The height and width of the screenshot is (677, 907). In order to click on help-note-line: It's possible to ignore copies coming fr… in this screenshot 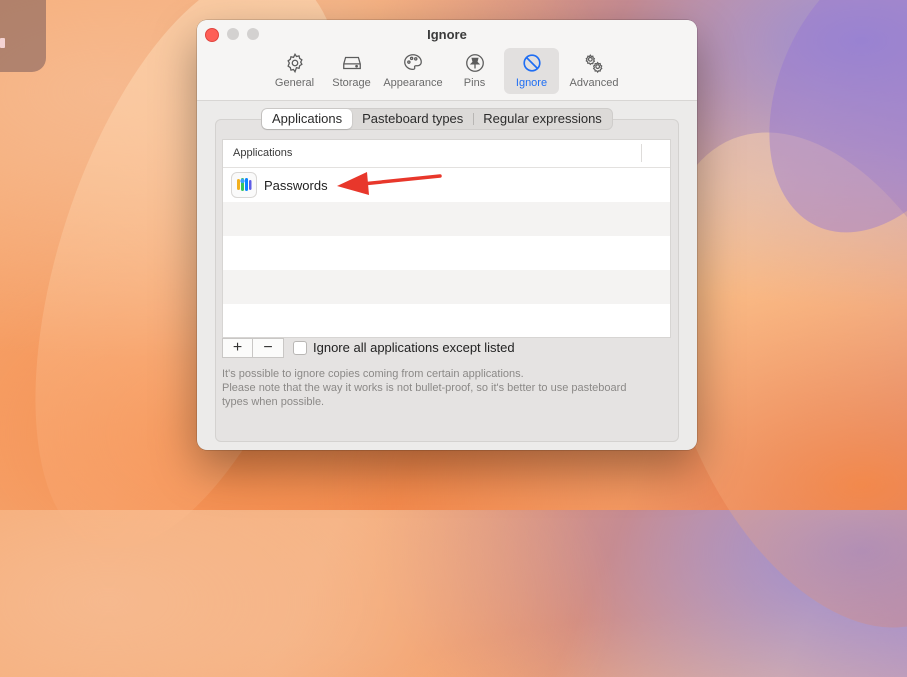, I will do `click(373, 374)`.